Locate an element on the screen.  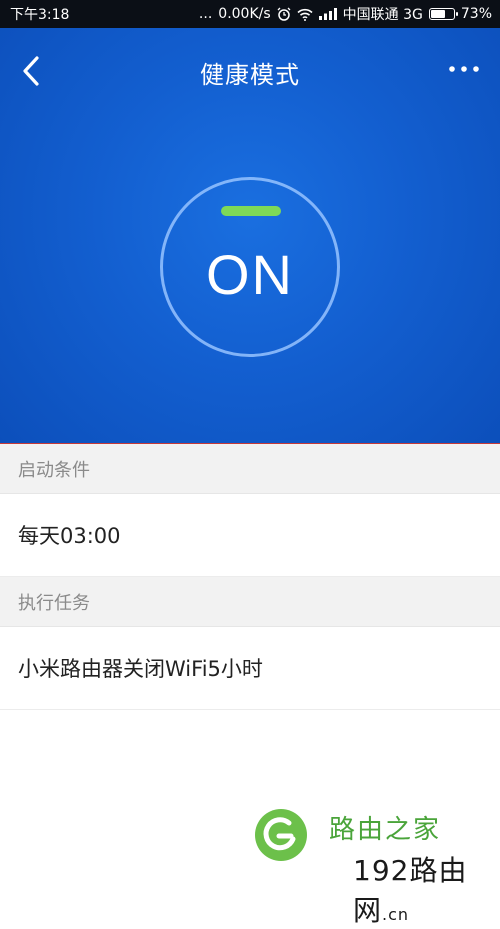
status-bar: 下午3:18 ... 0.00K/s 中国联通 3G 73% is located at coordinates (250, 14).